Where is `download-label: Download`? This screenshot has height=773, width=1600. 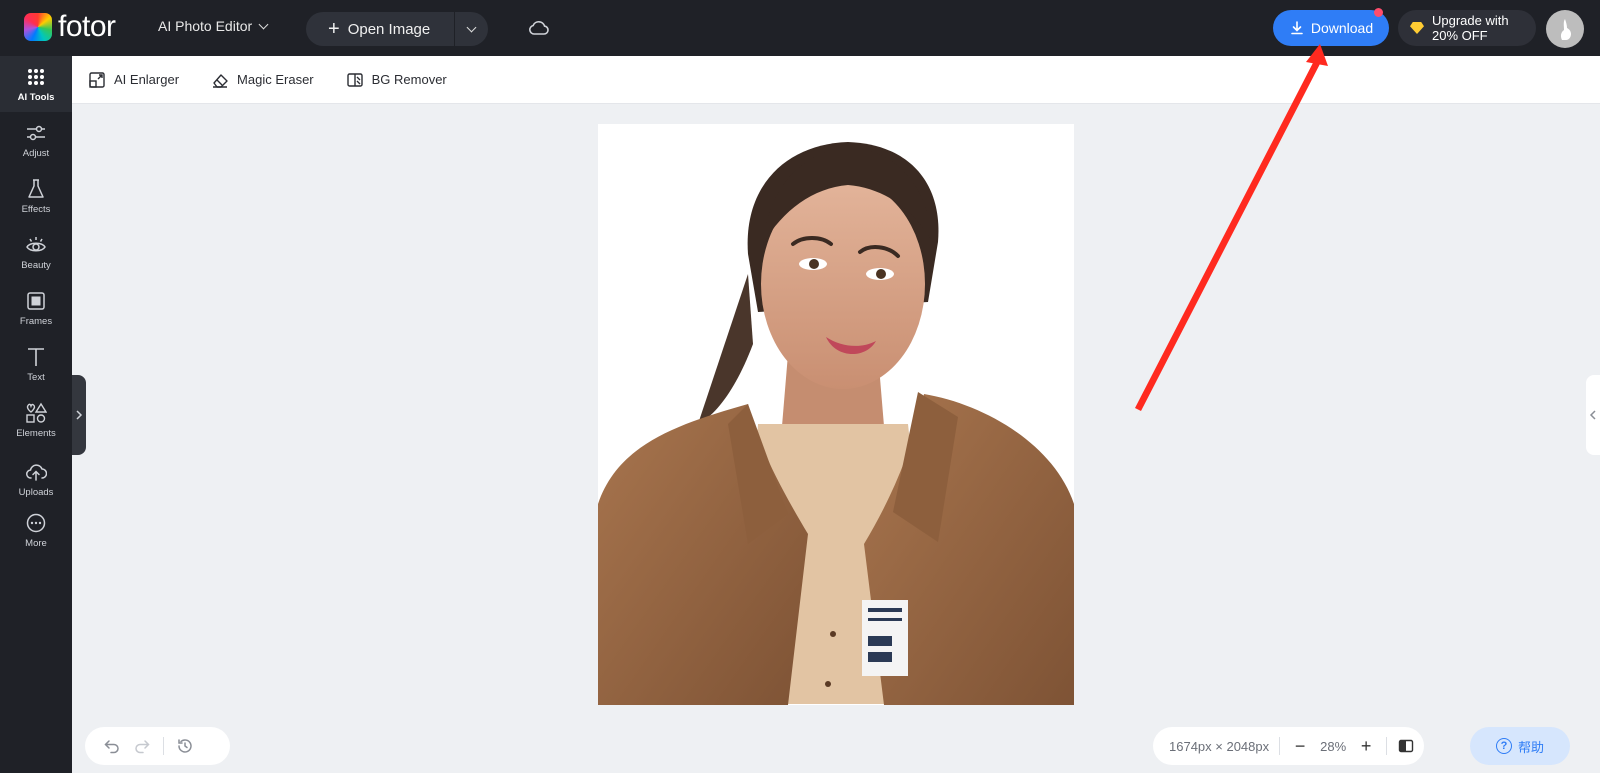 download-label: Download is located at coordinates (1342, 28).